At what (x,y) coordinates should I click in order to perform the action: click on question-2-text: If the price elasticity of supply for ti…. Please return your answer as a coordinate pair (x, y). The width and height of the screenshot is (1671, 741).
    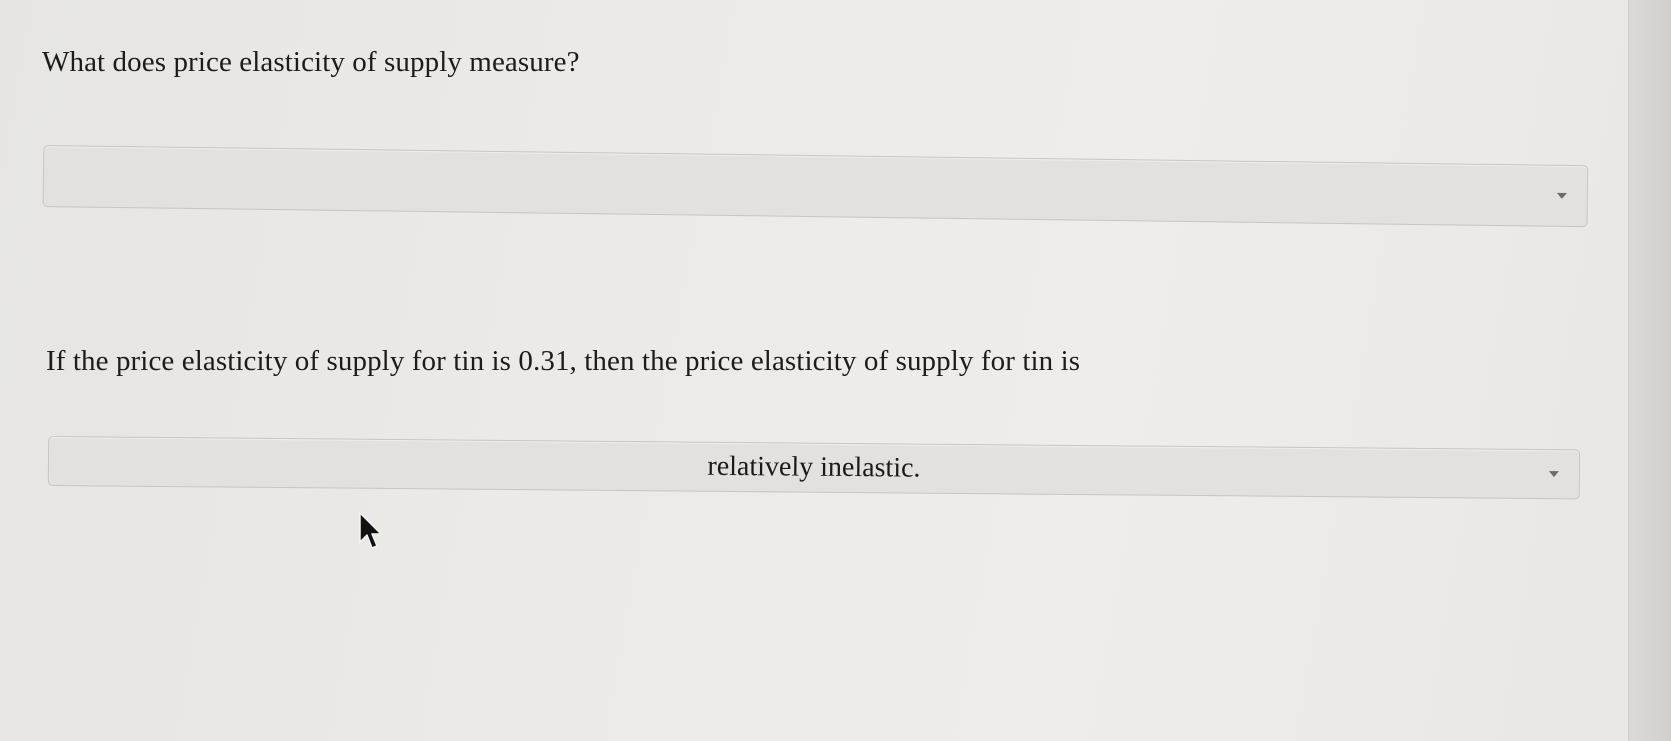
    Looking at the image, I should click on (563, 361).